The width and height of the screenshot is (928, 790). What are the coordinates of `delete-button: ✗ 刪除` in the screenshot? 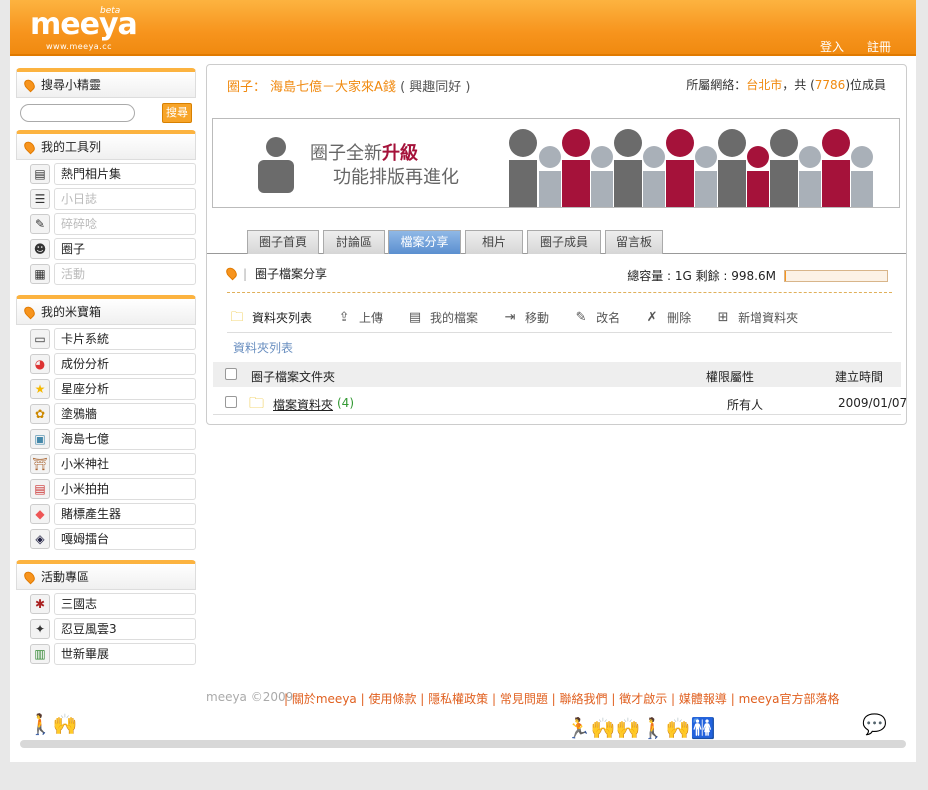 It's located at (666, 317).